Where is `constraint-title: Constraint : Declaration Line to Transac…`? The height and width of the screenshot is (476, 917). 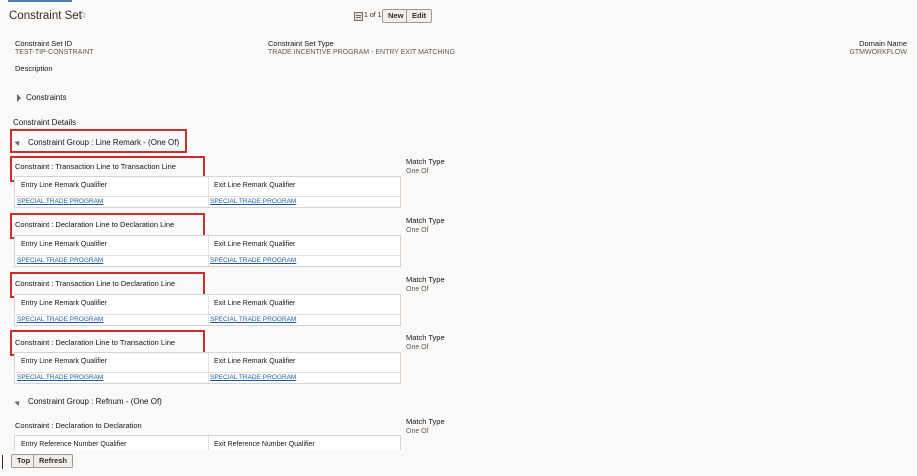
constraint-title: Constraint : Declaration Line to Transac… is located at coordinates (95, 342).